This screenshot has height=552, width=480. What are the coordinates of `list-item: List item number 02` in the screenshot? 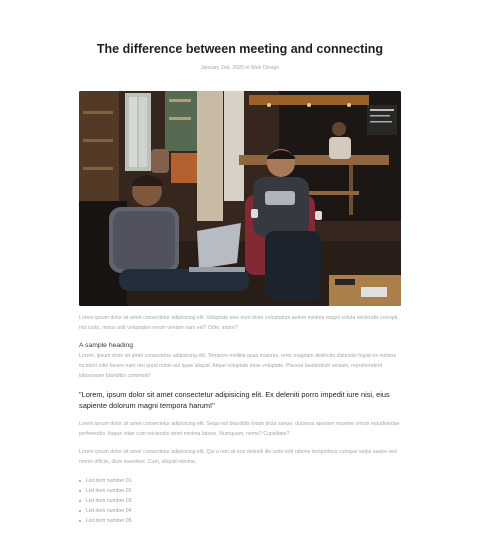 It's located at (105, 491).